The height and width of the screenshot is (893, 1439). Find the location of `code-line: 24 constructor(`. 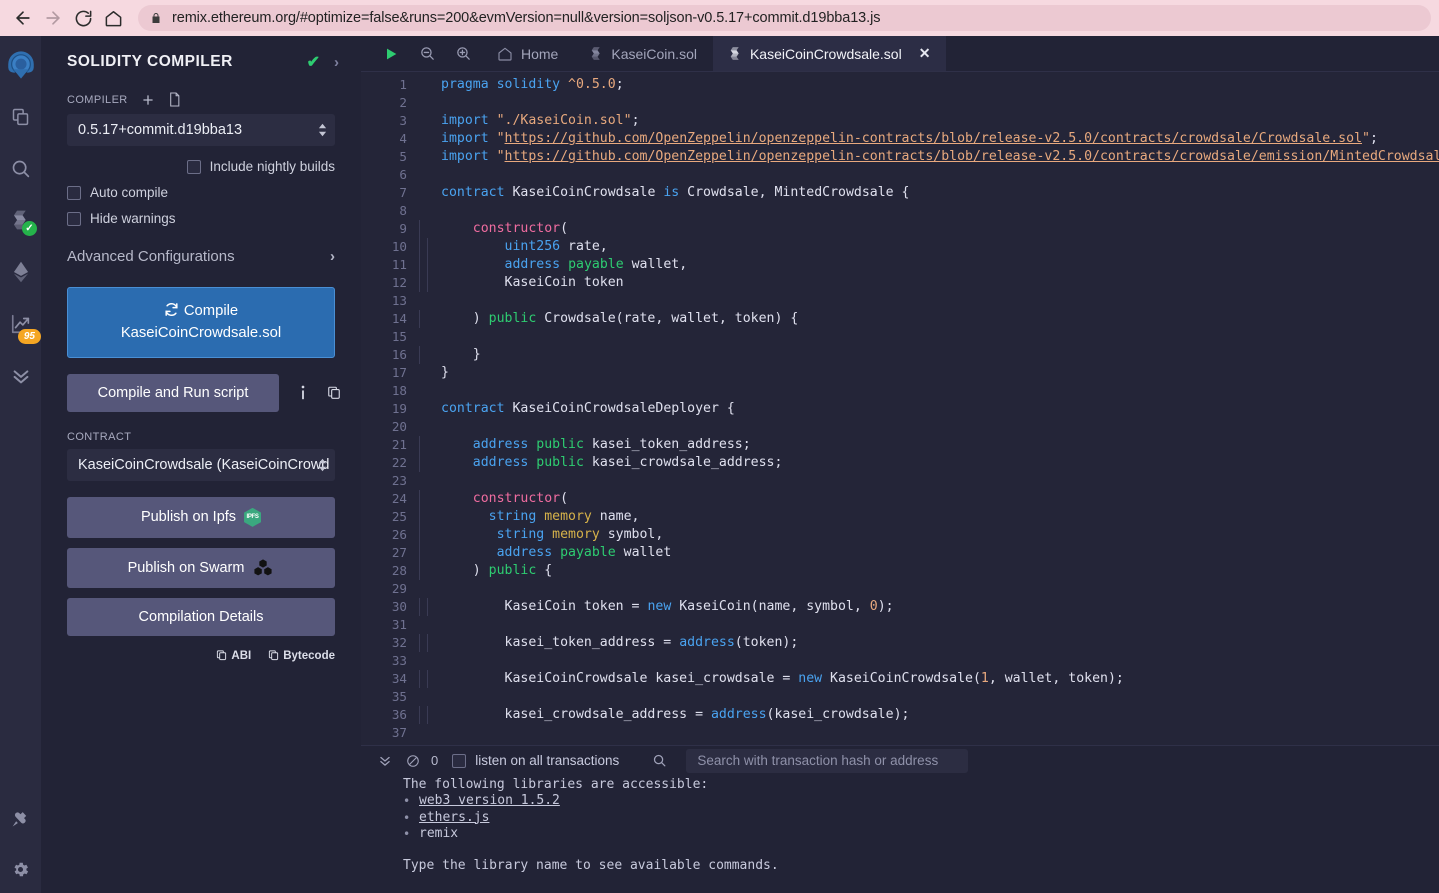

code-line: 24 constructor( is located at coordinates (900, 499).